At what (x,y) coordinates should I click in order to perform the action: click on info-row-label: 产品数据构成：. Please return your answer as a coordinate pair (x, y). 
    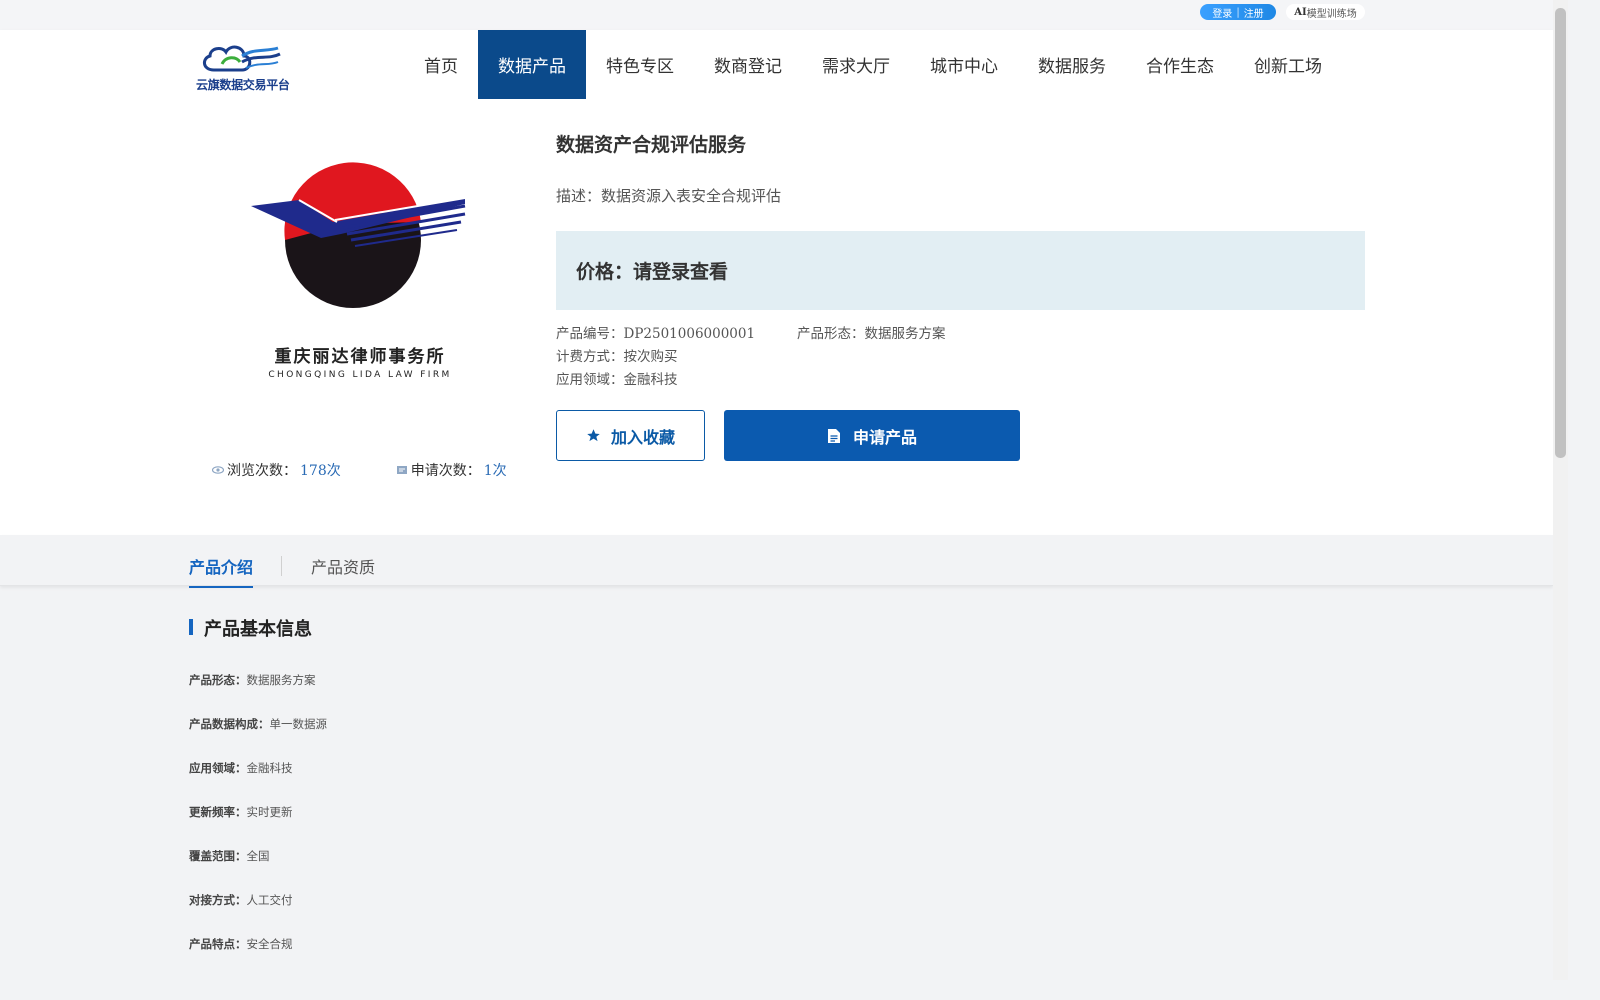
    Looking at the image, I should click on (229, 724).